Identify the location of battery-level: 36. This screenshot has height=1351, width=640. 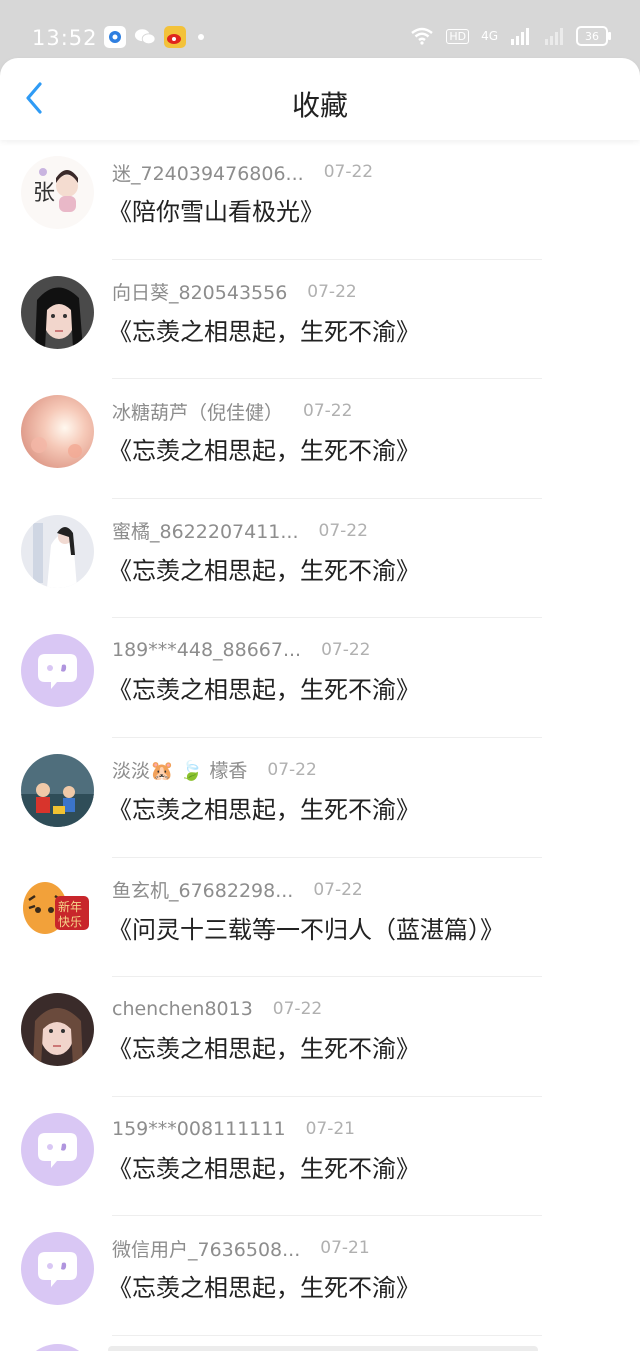
(592, 36).